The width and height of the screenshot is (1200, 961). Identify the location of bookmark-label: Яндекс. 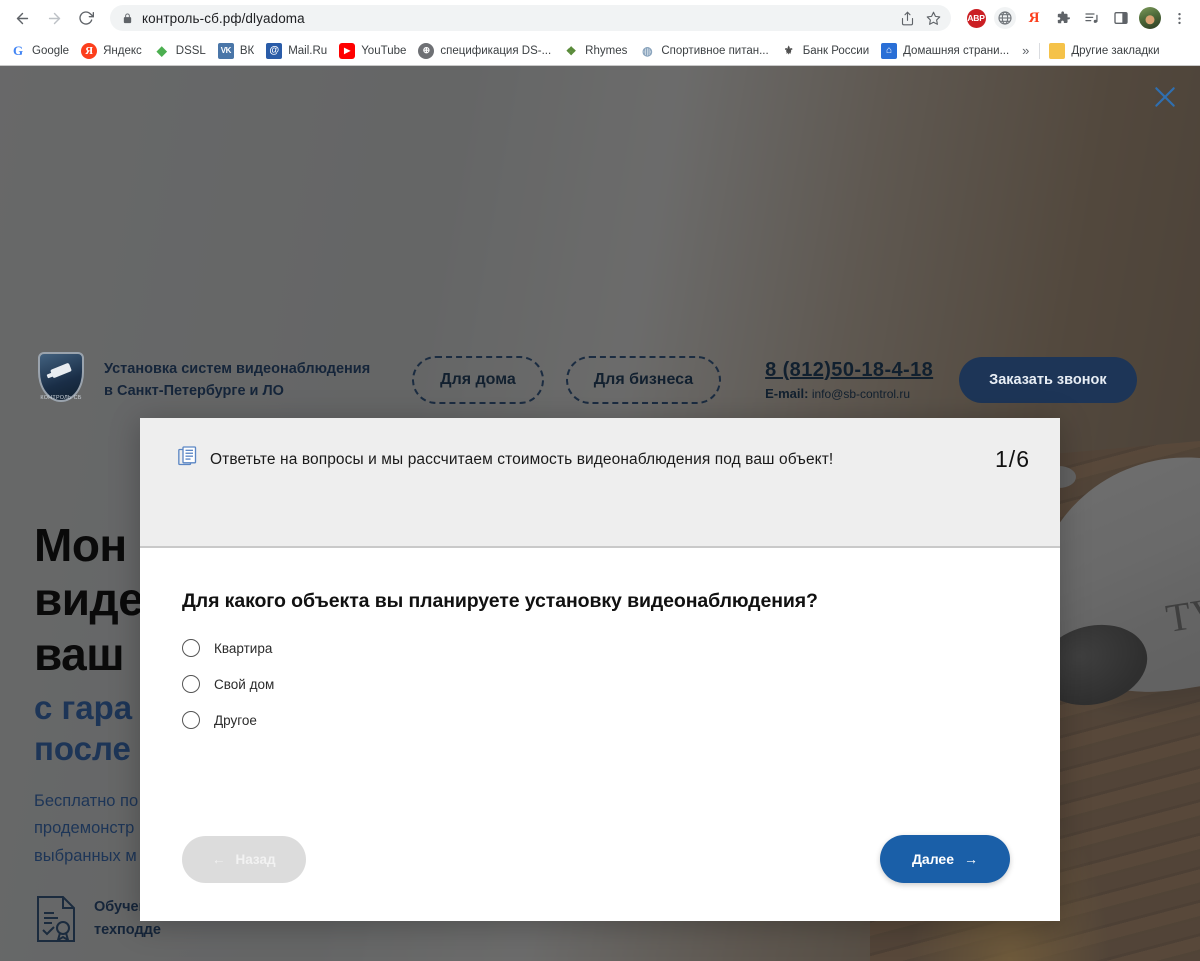
(122, 50).